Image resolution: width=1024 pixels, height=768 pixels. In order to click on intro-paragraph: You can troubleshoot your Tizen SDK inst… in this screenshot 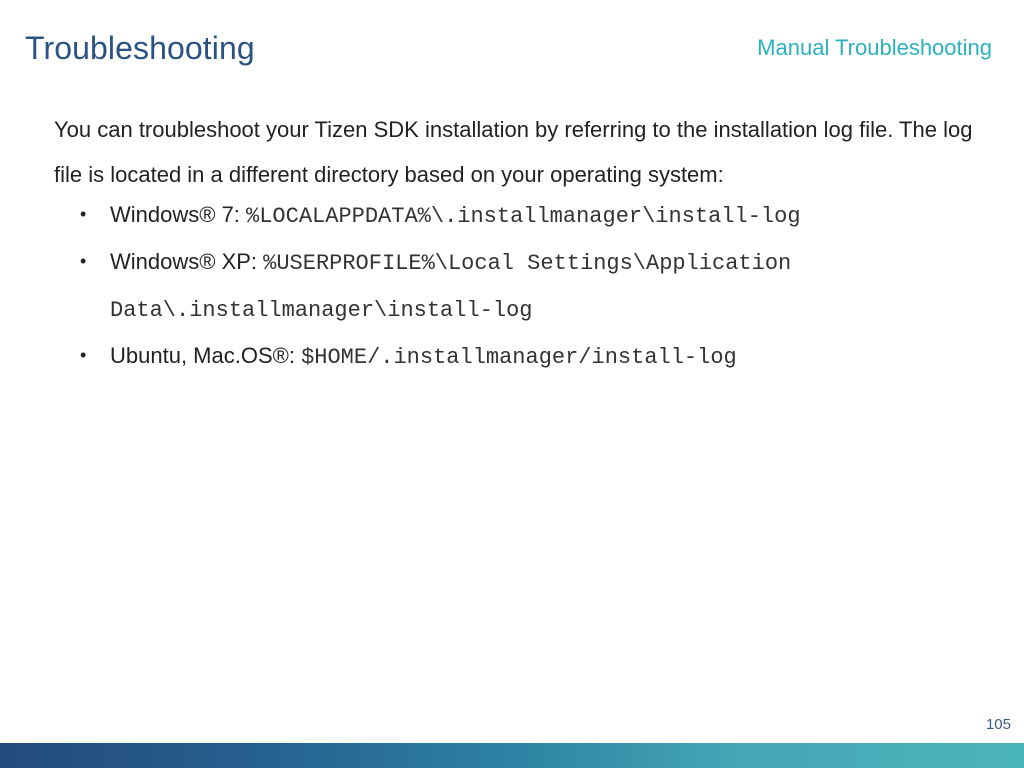, I will do `click(513, 152)`.